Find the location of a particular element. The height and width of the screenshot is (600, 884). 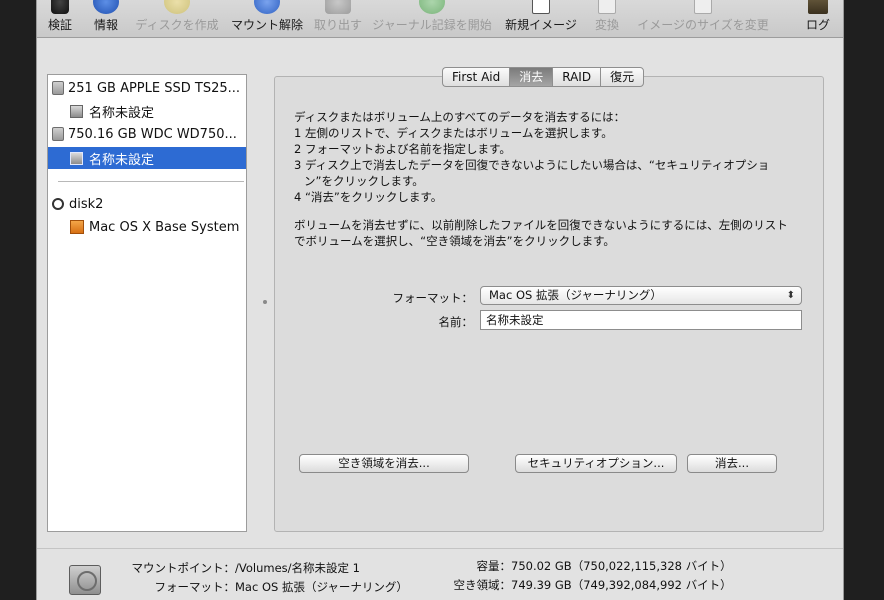

new-image-icon is located at coordinates (541, 7).